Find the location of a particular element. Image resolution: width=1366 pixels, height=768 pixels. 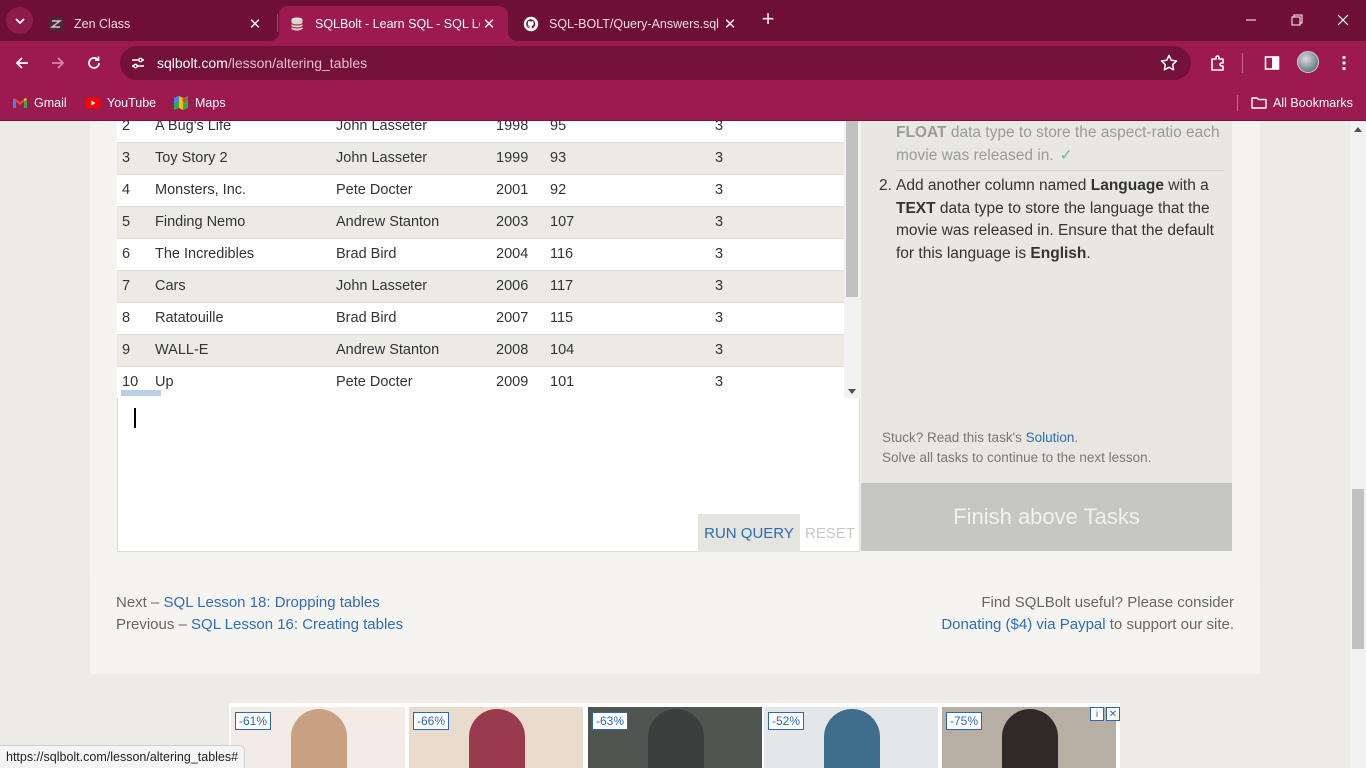

task-text: with a is located at coordinates (1186, 185).